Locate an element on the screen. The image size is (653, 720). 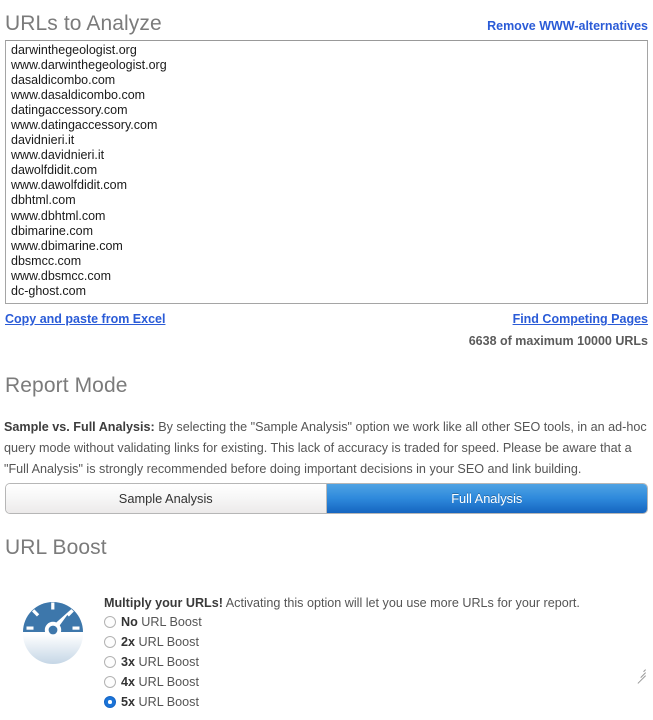
urls-section-title: URLs to Analyze is located at coordinates (83, 23).